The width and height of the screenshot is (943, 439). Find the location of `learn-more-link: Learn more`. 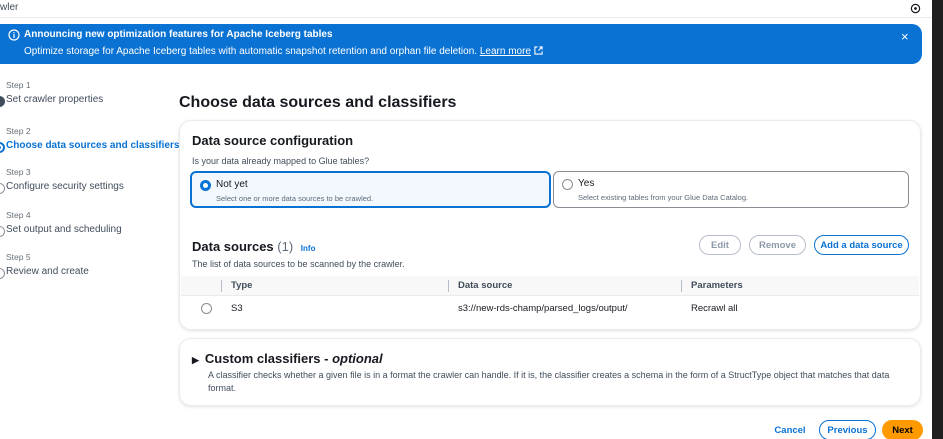

learn-more-link: Learn more is located at coordinates (505, 51).